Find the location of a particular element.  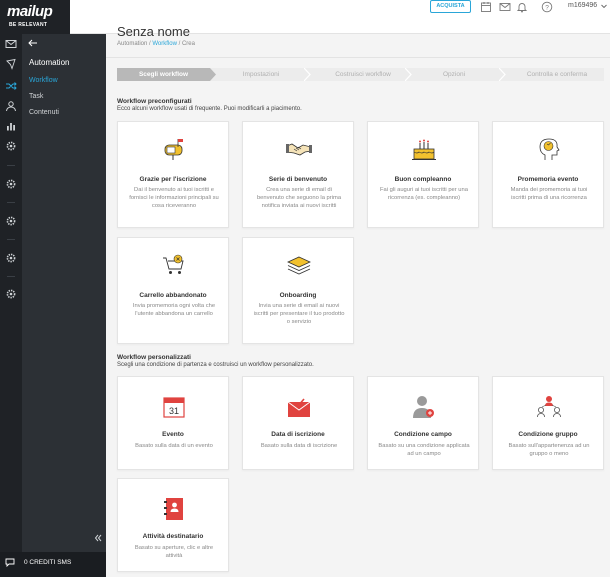

breadcrumb-item: Crea is located at coordinates (188, 44).